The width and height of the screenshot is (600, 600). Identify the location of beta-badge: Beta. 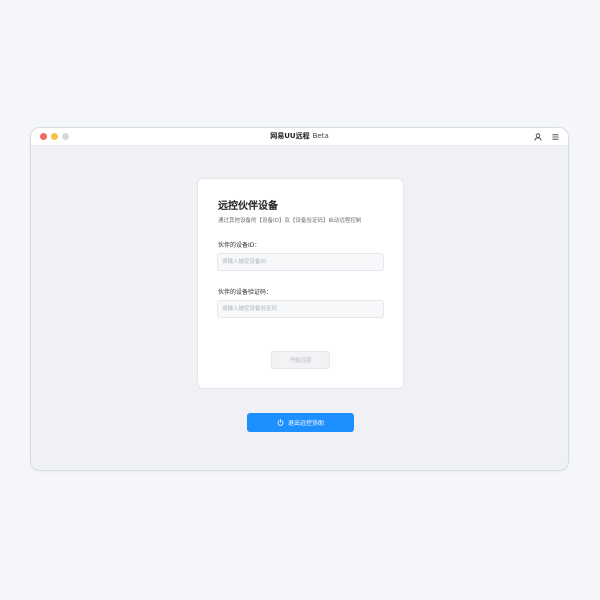
(320, 136).